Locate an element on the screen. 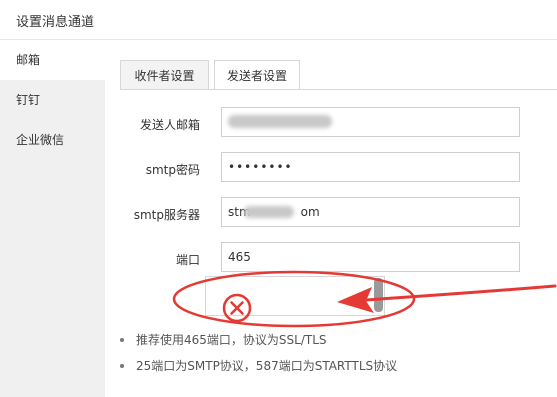  title-bar: 设置消息通道 is located at coordinates (278, 20).